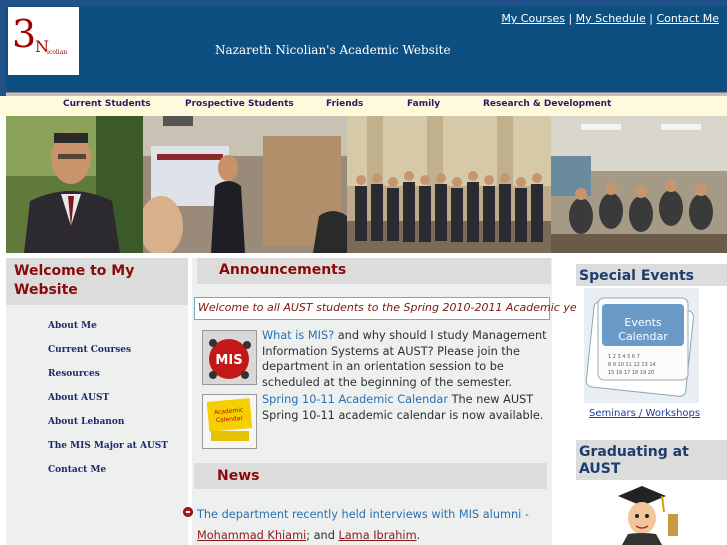 The image size is (727, 545). Describe the element at coordinates (251, 535) in the screenshot. I see `alumni-khiami-link: Mohammad Khiami` at that location.